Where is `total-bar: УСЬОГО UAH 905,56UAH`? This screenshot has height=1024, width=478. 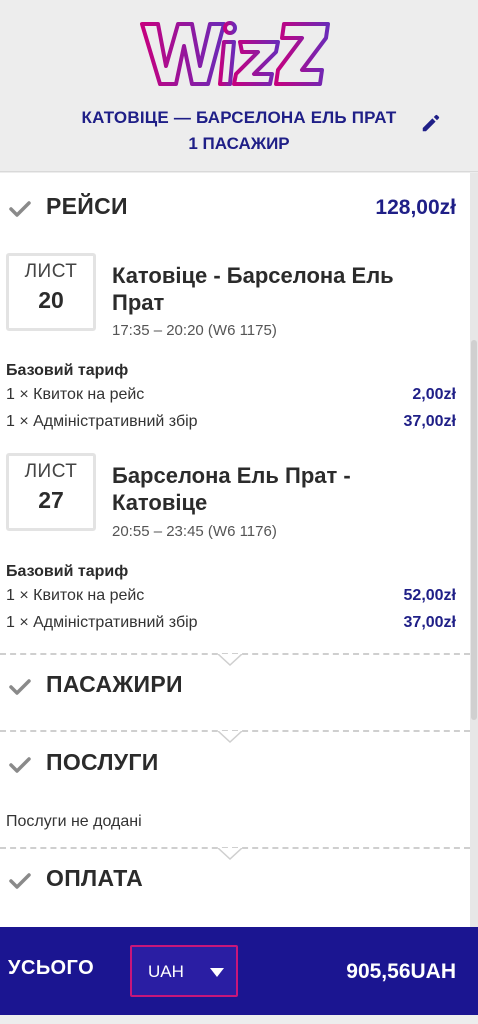 total-bar: УСЬОГО UAH 905,56UAH is located at coordinates (235, 971).